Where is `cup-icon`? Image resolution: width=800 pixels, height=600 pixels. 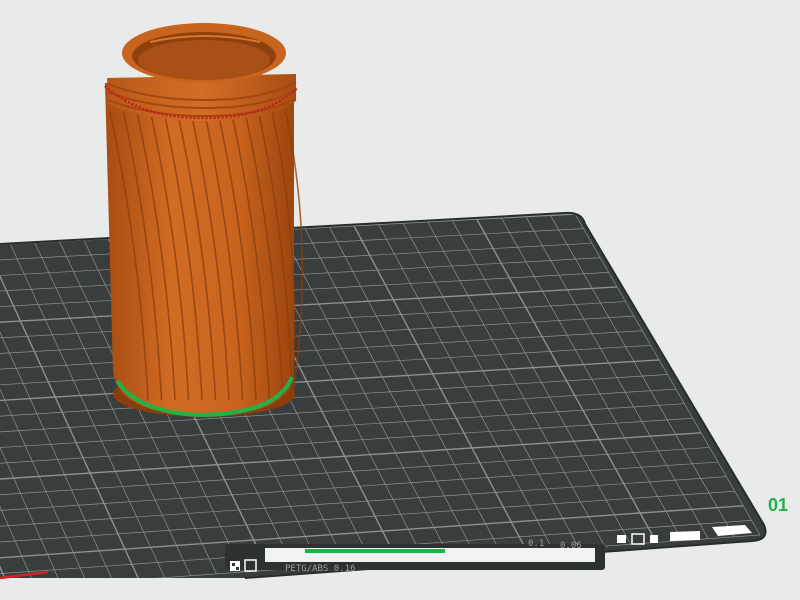
cup-icon is located at coordinates (621, 539).